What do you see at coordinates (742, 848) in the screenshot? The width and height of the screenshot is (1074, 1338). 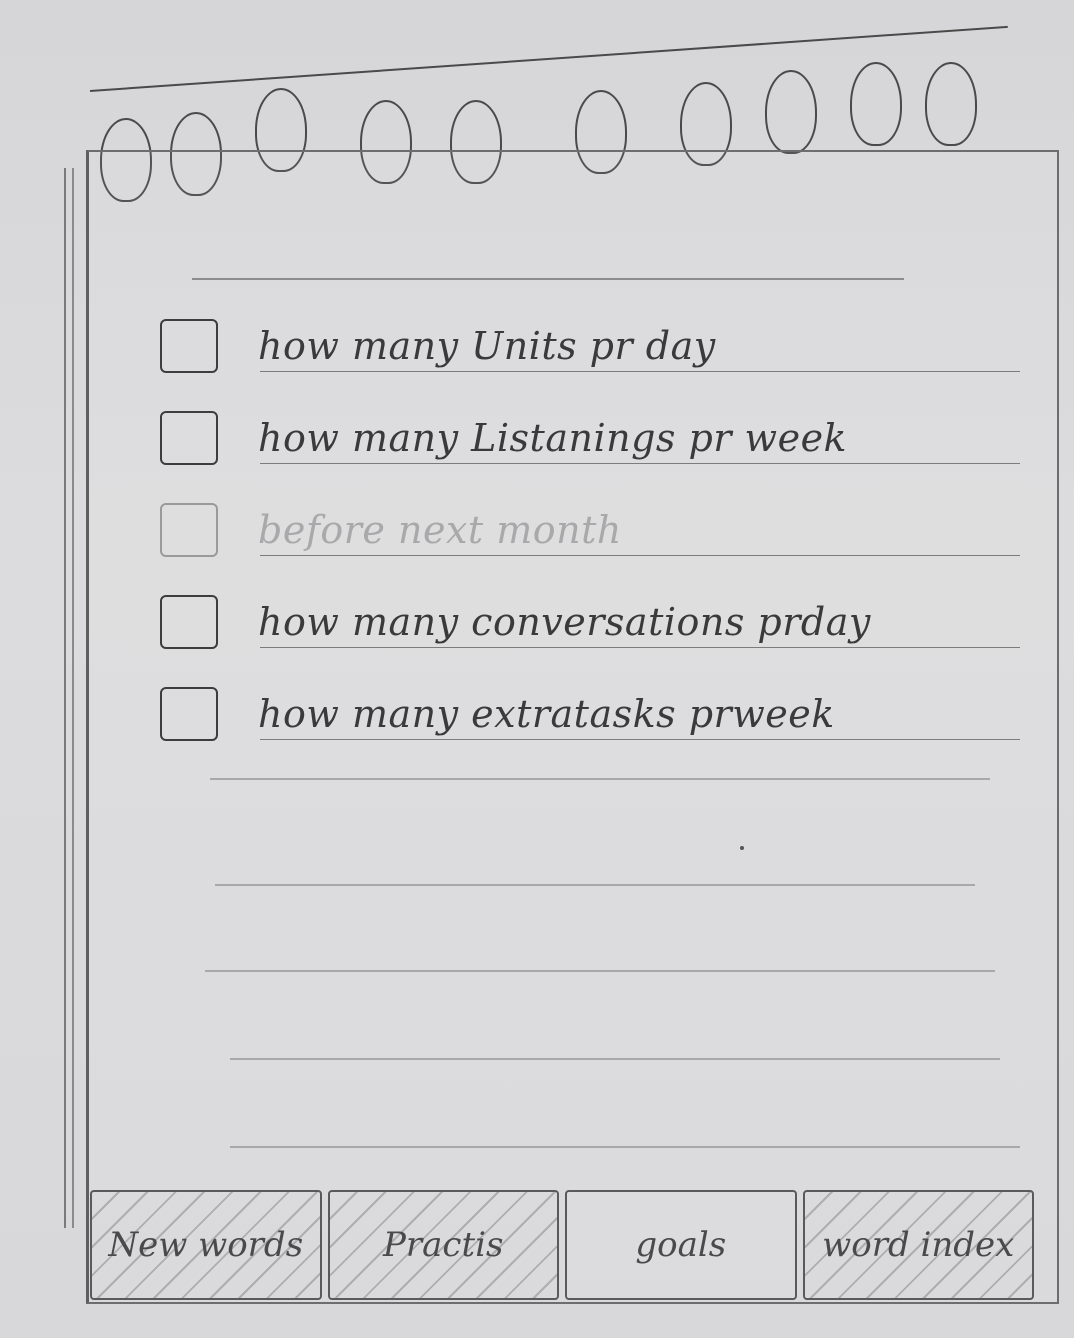 I see `pencil-dot` at bounding box center [742, 848].